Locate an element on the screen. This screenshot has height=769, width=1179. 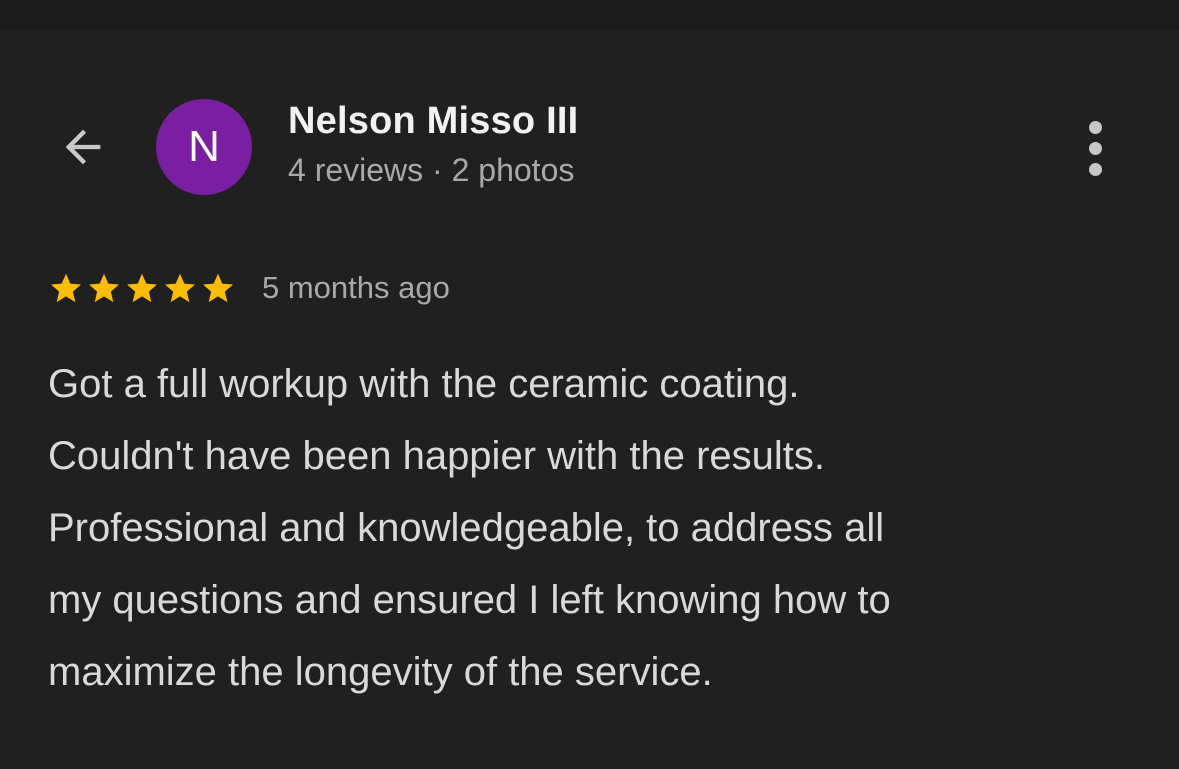
author-meta: 4 reviews · 2 photos is located at coordinates (431, 170).